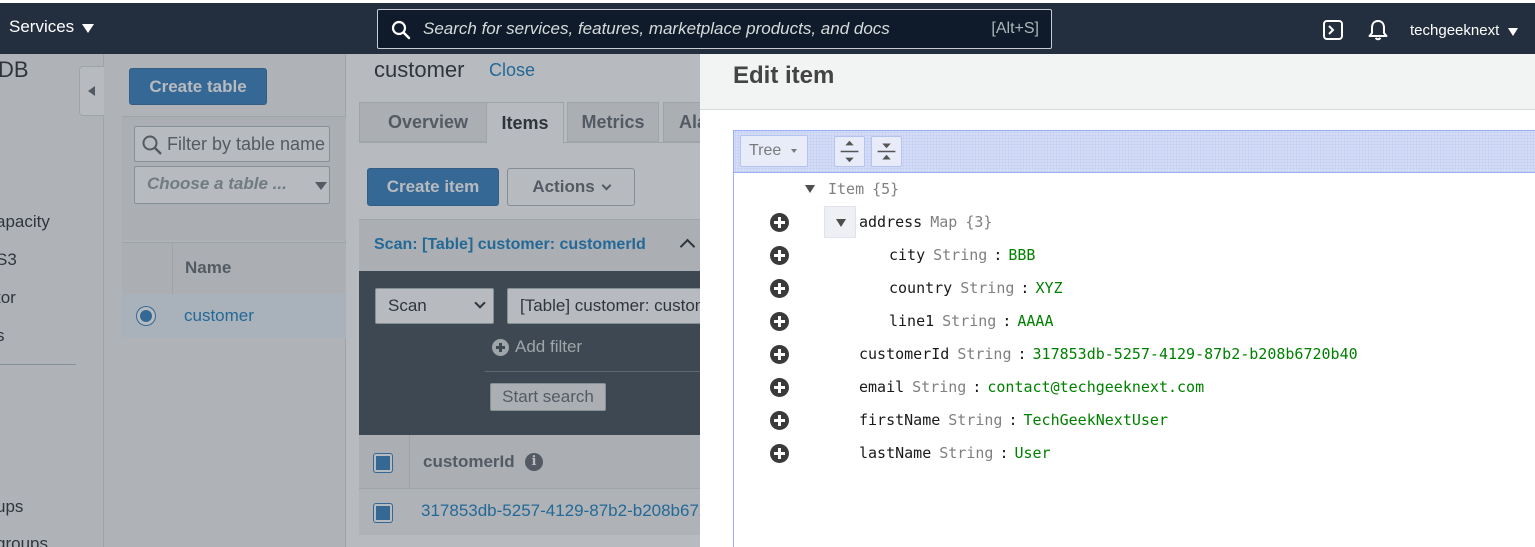 Image resolution: width=1535 pixels, height=547 pixels. I want to click on tree-node-city: city String : BBB, so click(962, 255).